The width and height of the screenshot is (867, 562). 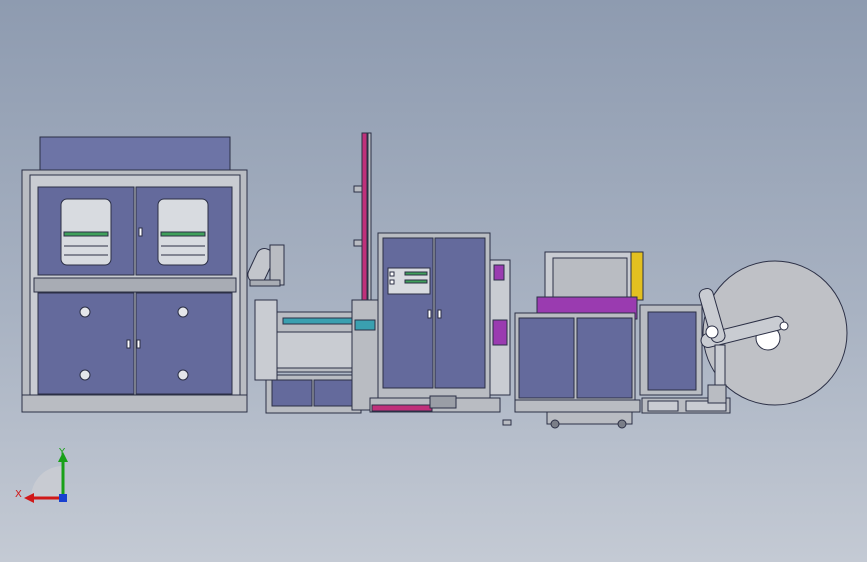 I want to click on unwind-roll, so click(x=773, y=333).